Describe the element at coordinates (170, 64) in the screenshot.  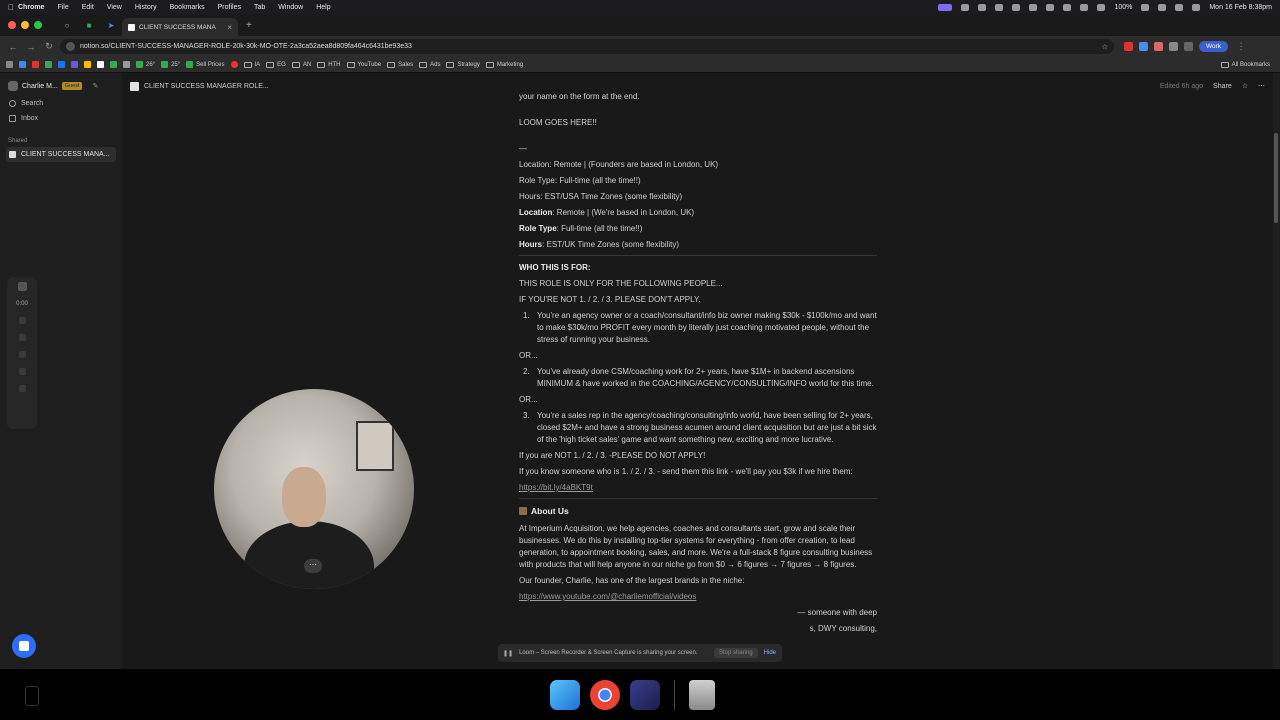
I see `bookmark-25: 25°` at that location.